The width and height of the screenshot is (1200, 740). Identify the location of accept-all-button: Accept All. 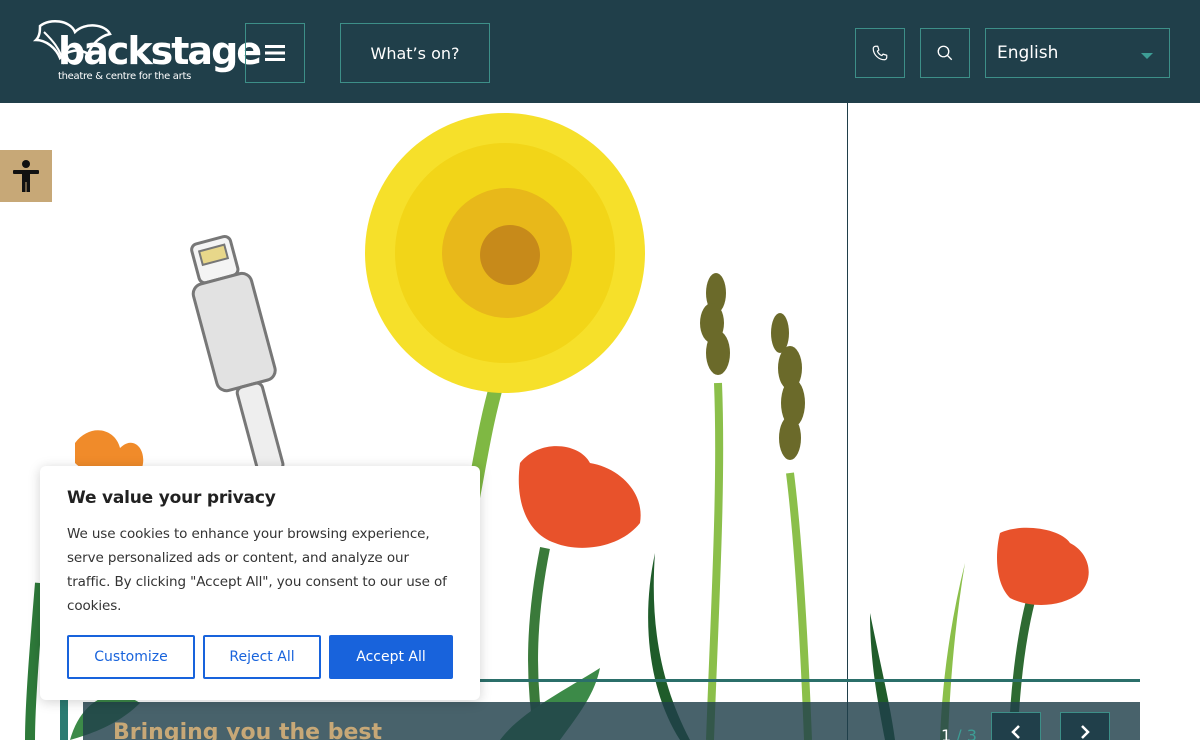
(391, 657).